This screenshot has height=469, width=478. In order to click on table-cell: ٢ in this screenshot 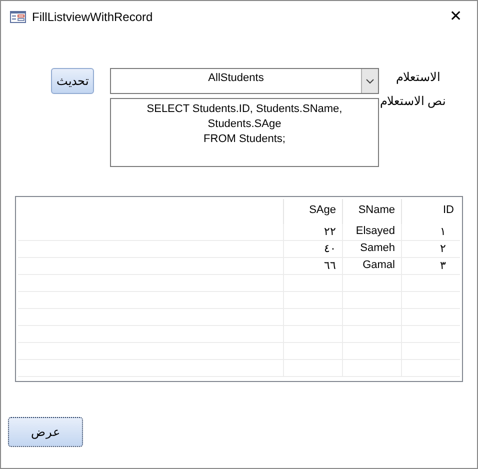, I will do `click(430, 249)`.